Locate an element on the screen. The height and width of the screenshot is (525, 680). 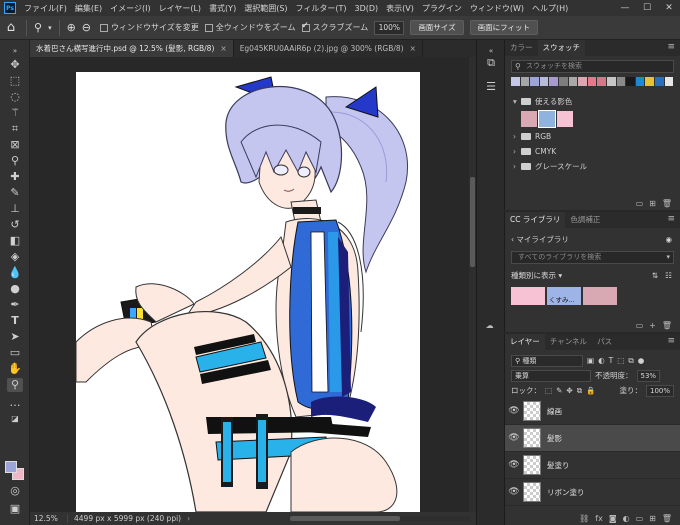
zoom-out-icon: ⊖ is located at coordinates (86, 27).